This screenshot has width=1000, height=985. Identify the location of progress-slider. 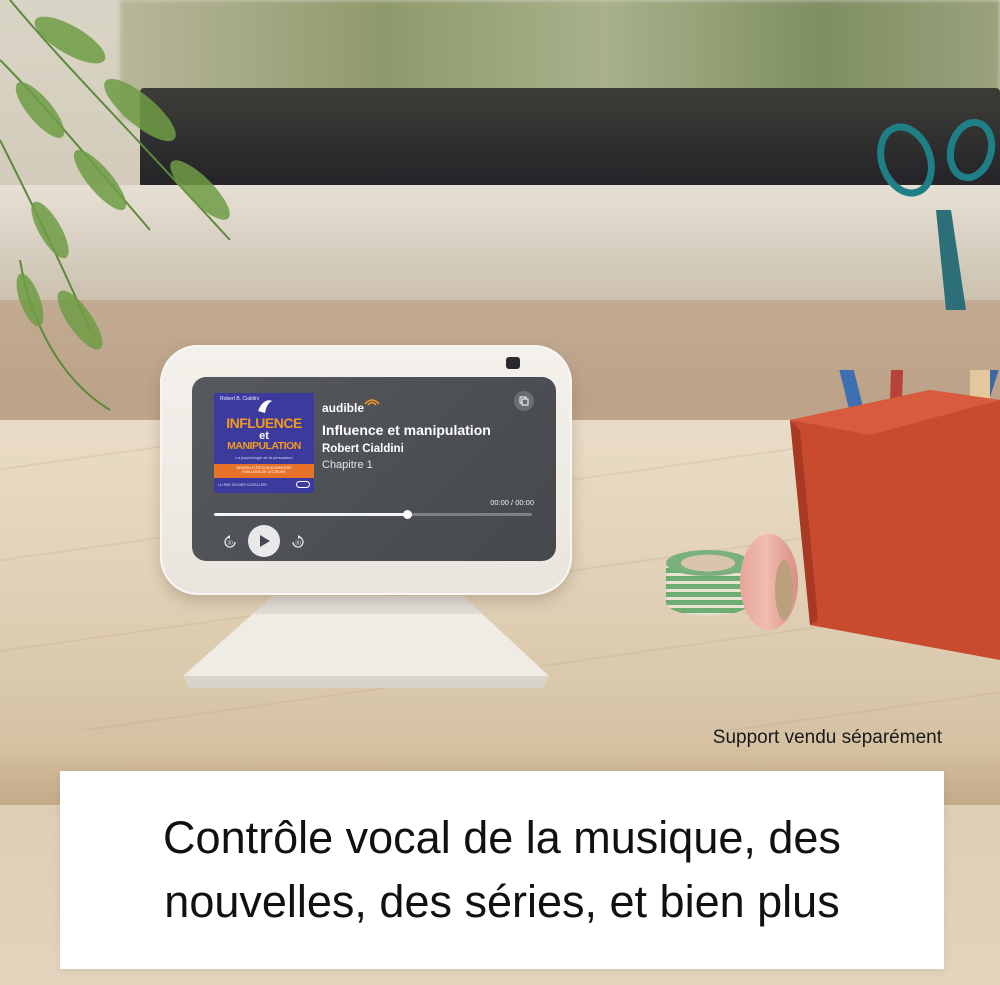
(373, 514).